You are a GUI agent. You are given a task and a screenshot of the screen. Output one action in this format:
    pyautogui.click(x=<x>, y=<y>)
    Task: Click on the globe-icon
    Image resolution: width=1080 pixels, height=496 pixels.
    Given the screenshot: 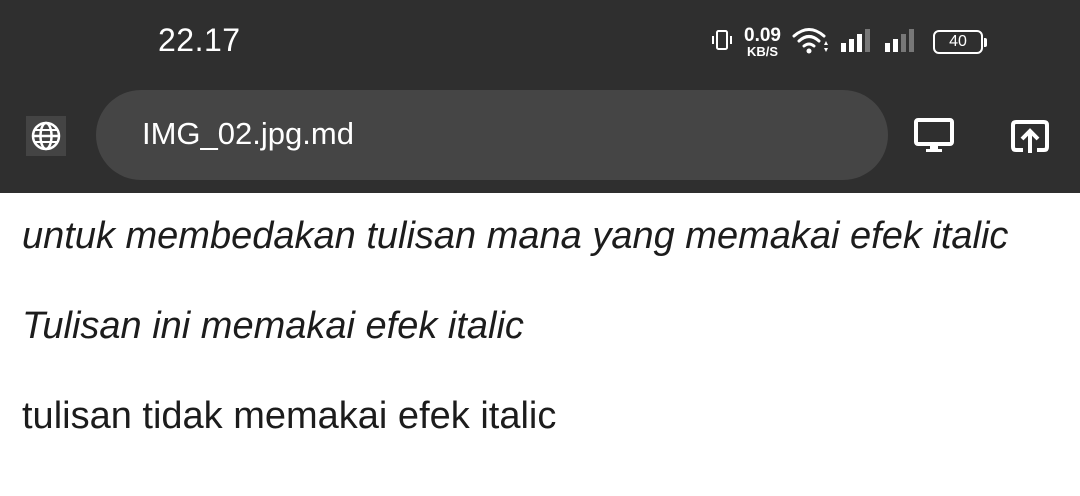 What is the action you would take?
    pyautogui.click(x=46, y=136)
    